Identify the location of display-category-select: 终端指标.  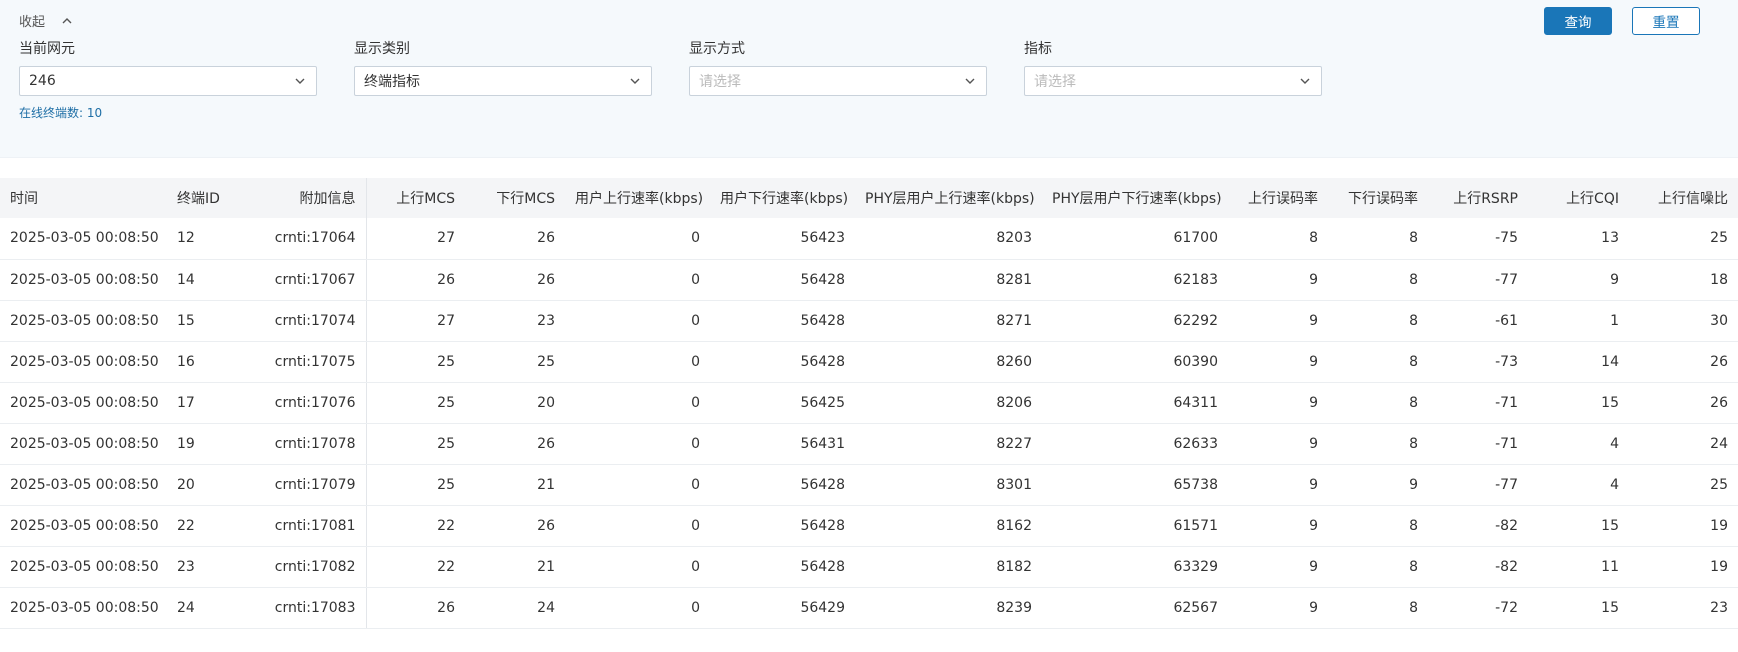
(503, 81).